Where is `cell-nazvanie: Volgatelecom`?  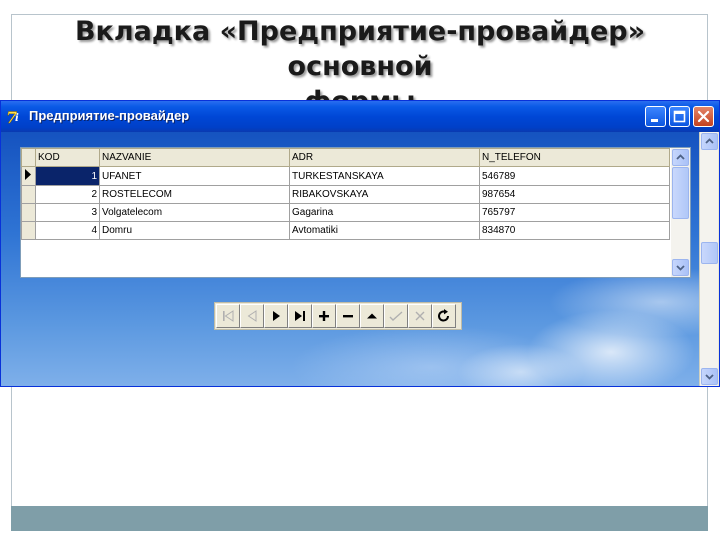
cell-nazvanie: Volgatelecom is located at coordinates (194, 212).